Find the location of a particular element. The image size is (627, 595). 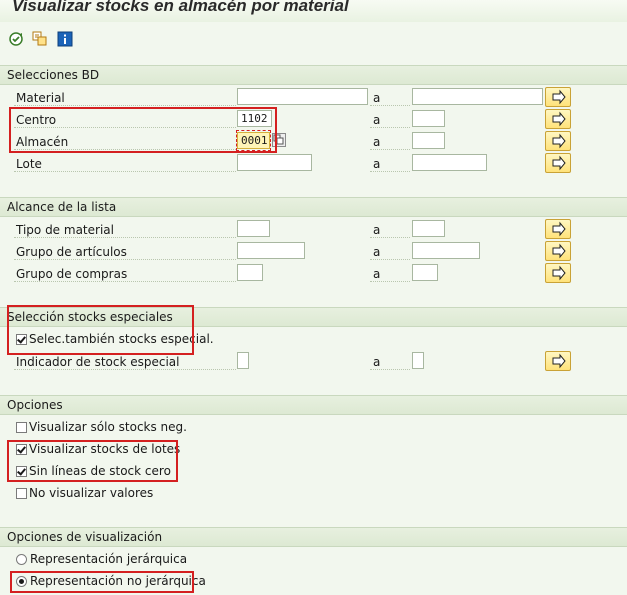

lote-to-input is located at coordinates (449, 162).